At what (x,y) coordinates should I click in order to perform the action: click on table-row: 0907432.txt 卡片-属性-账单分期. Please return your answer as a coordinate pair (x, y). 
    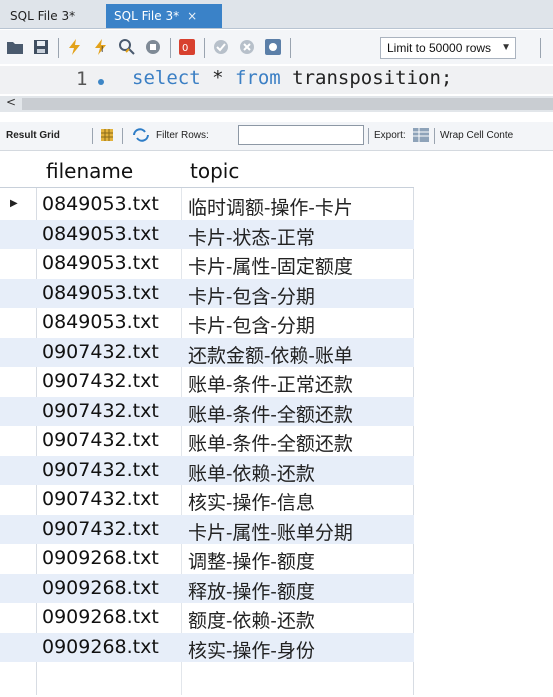
    Looking at the image, I should click on (207, 529).